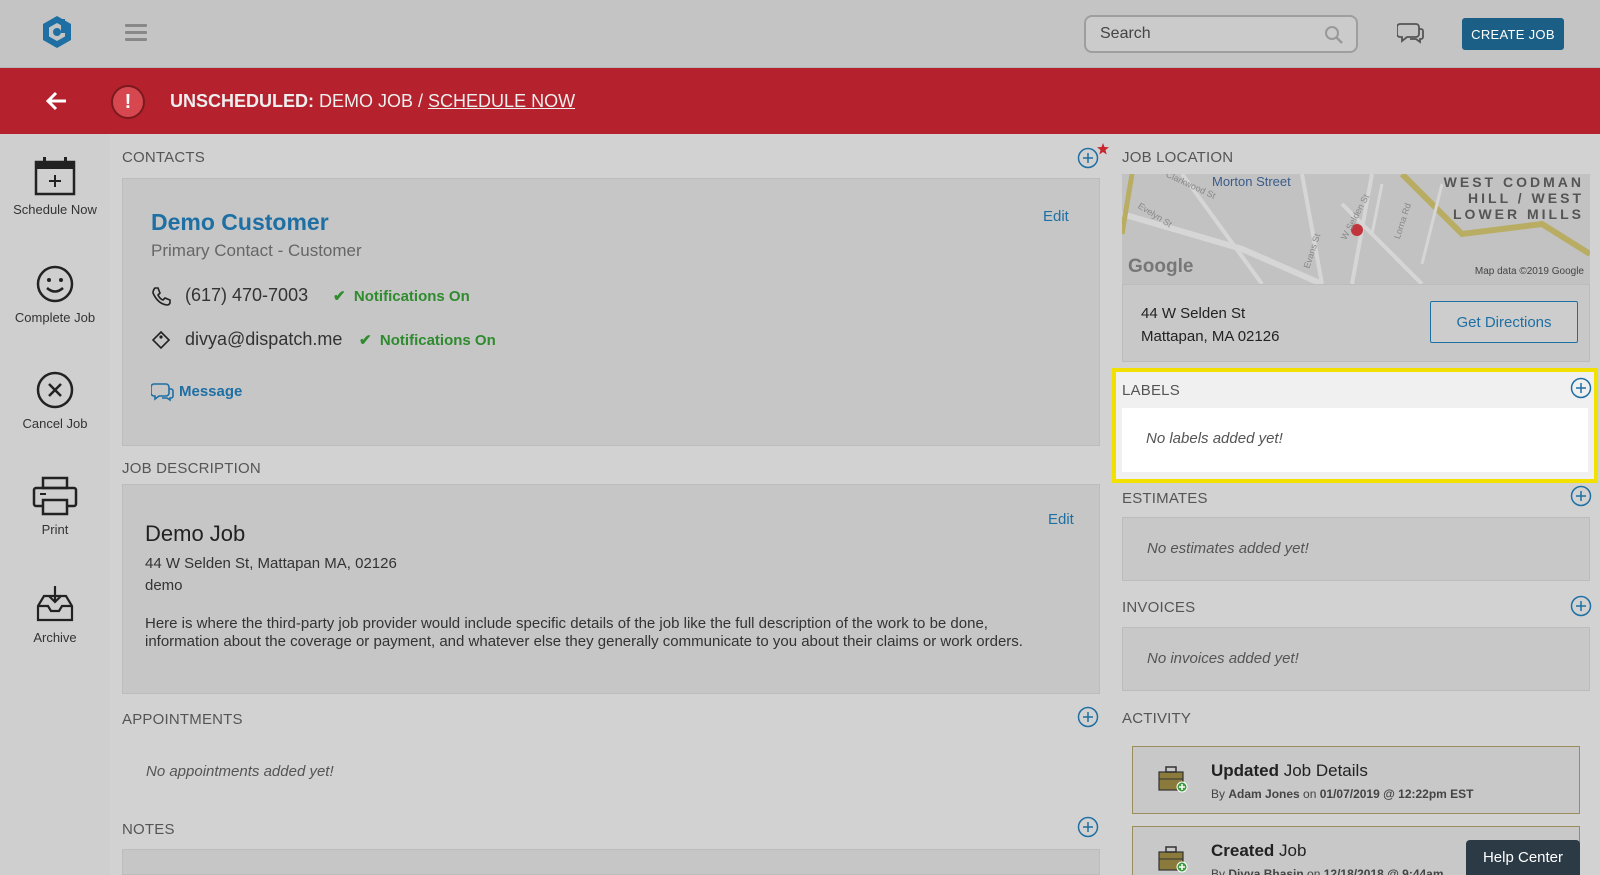 This screenshot has height=875, width=1600. I want to click on edit-contact-link: Edit, so click(1056, 216).